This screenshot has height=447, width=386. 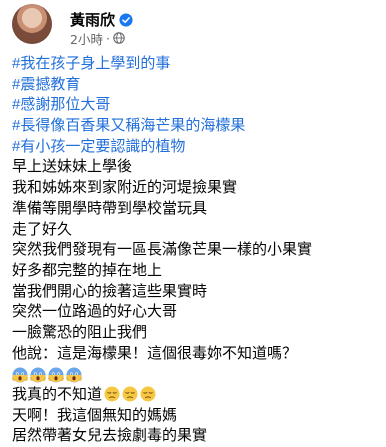 What do you see at coordinates (196, 147) in the screenshot?
I see `hashtag-link: #有小孩一定要認識的植物` at bounding box center [196, 147].